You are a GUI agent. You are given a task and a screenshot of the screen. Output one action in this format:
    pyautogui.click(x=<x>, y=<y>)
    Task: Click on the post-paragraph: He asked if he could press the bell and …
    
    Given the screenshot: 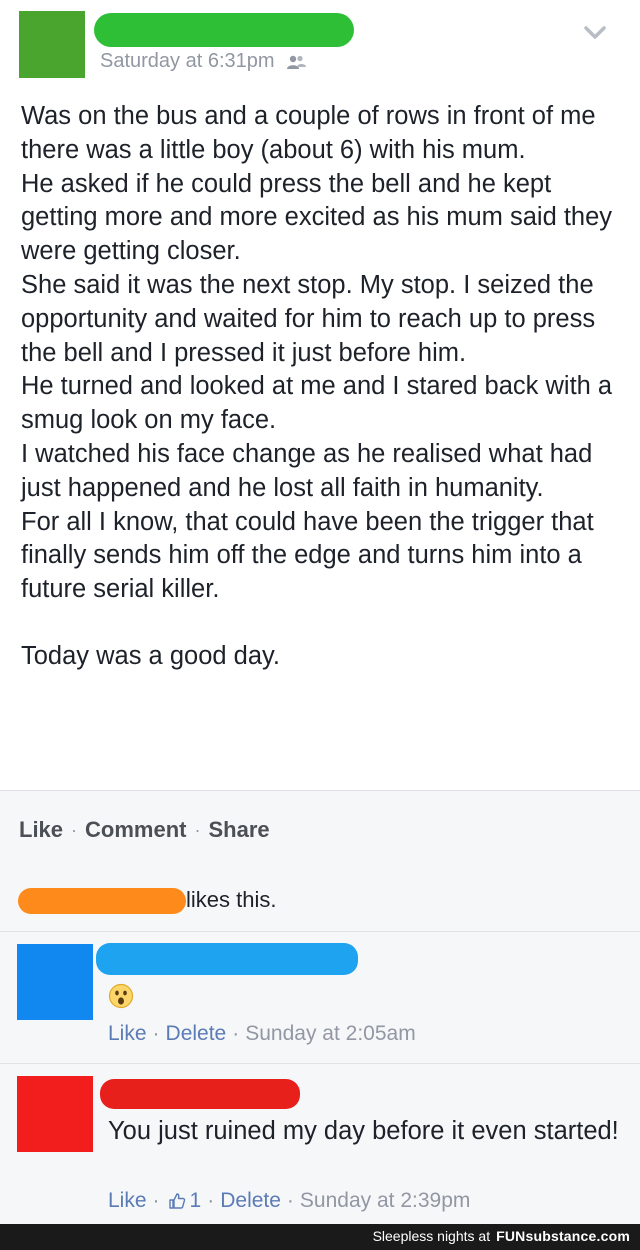 What is the action you would take?
    pyautogui.click(x=317, y=217)
    